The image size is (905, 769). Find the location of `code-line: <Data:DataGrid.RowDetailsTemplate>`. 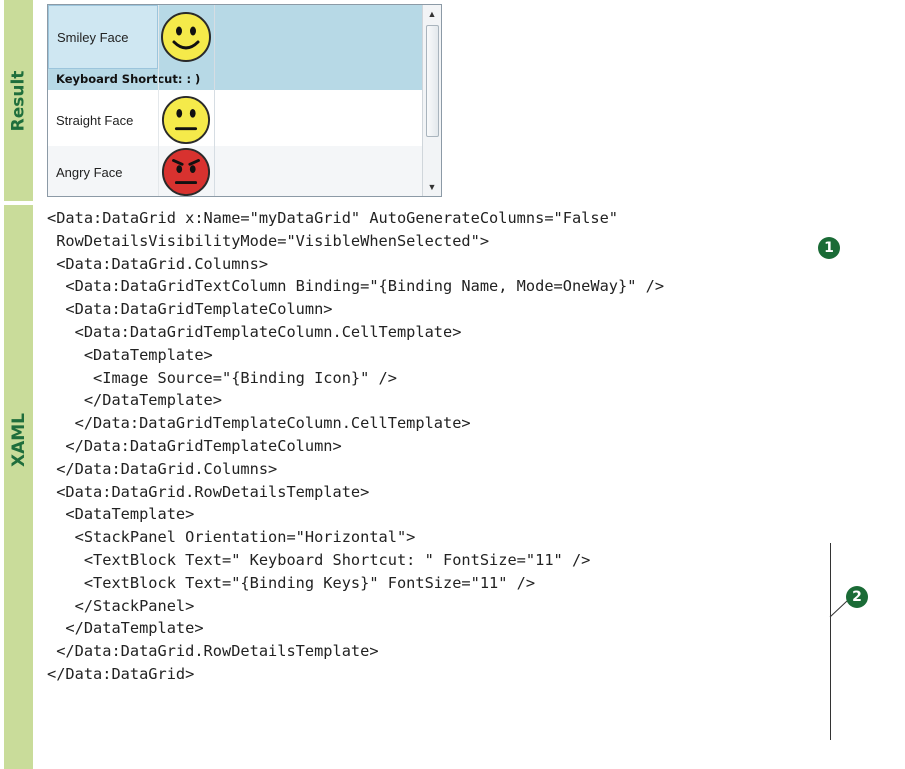

code-line: <Data:DataGrid.RowDetailsTemplate> is located at coordinates (208, 491).